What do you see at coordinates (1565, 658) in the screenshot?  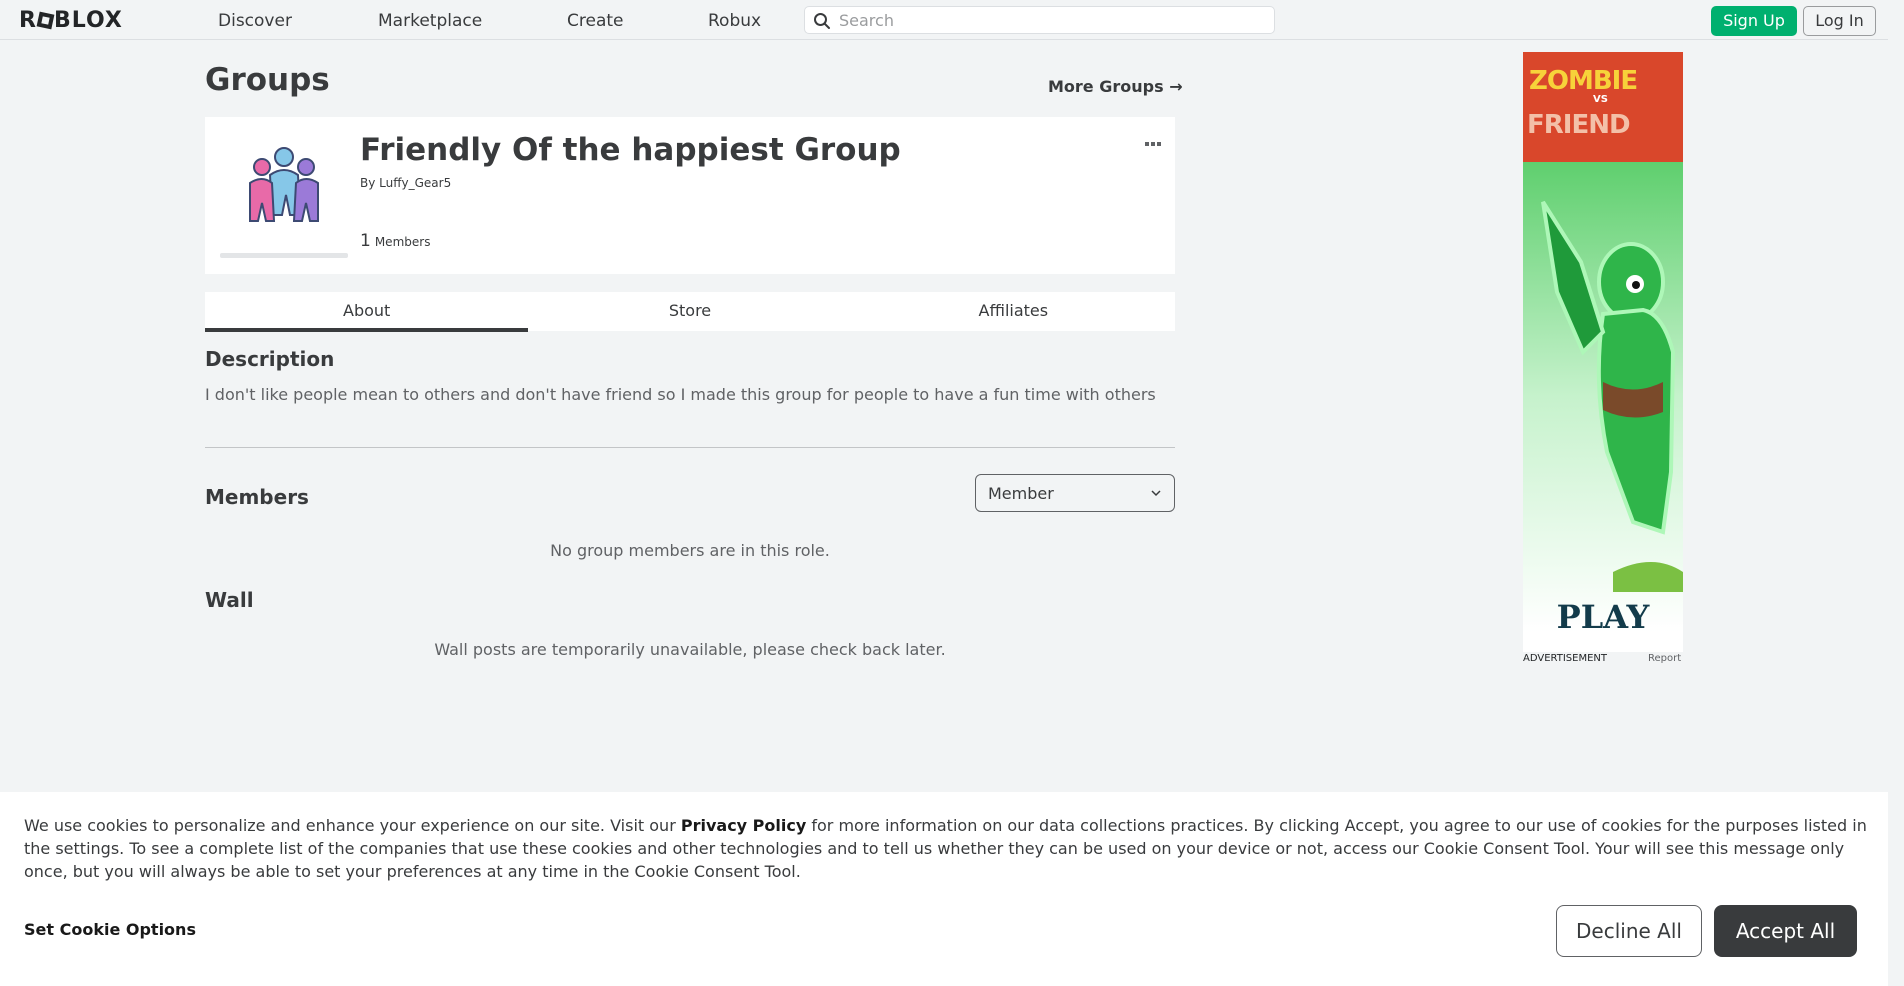 I see `advertisement-label: ADVERTISEMENT` at bounding box center [1565, 658].